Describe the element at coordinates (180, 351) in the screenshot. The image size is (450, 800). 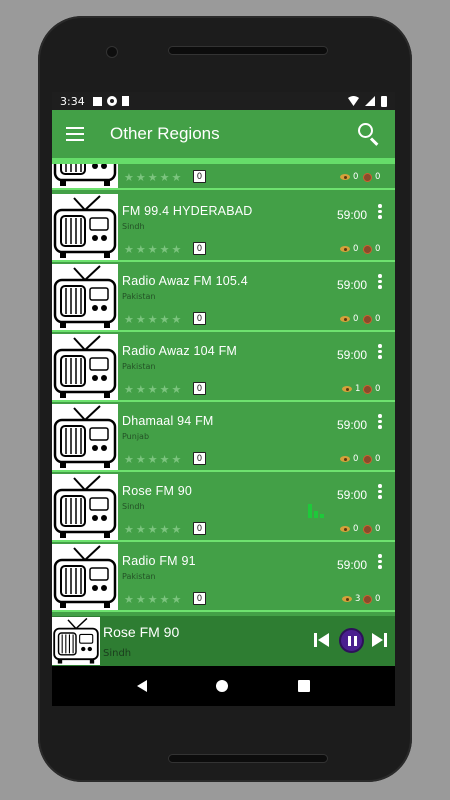
I see `station-title: Radio Awaz 104 FM` at that location.